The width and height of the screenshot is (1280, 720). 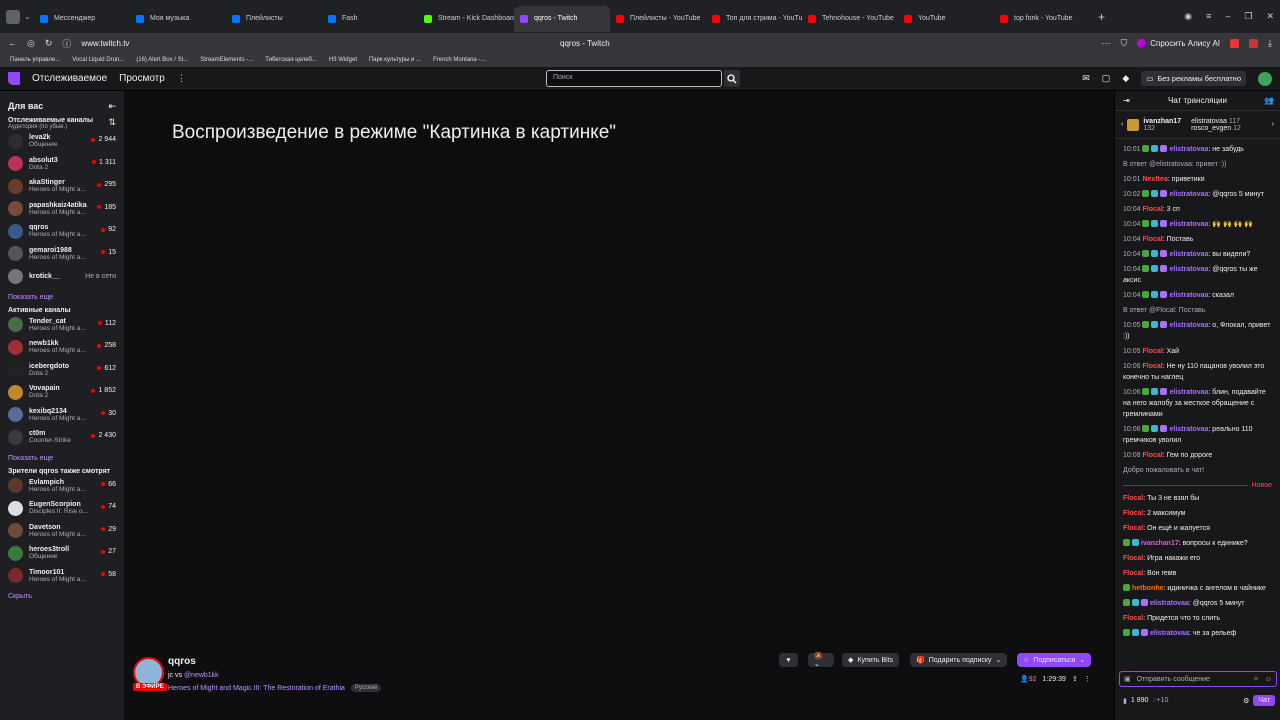 I want to click on channel-row: Davetson Heroes of Might a... 29, so click(x=62, y=531).